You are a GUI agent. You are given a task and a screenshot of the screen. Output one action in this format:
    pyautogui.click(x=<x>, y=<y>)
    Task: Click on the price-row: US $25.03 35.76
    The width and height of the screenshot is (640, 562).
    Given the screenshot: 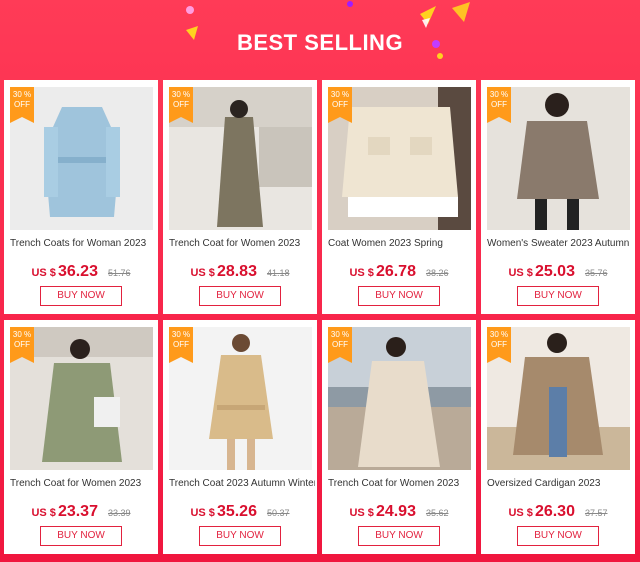 What is the action you would take?
    pyautogui.click(x=558, y=272)
    